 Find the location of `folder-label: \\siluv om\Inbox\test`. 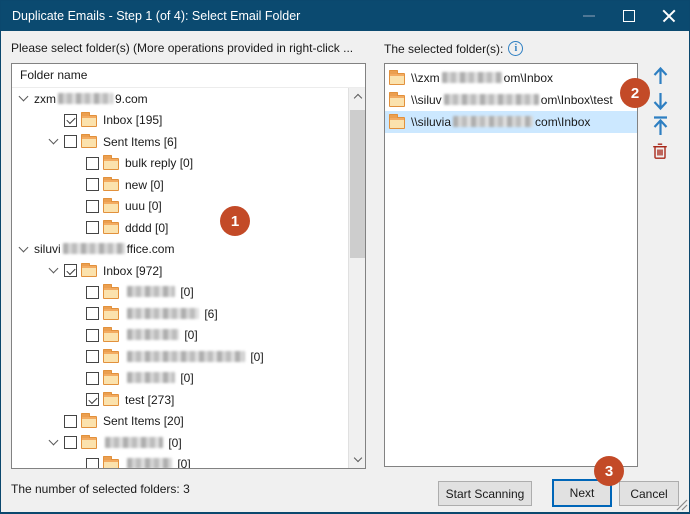

folder-label: \\siluv om\Inbox\test is located at coordinates (512, 99).